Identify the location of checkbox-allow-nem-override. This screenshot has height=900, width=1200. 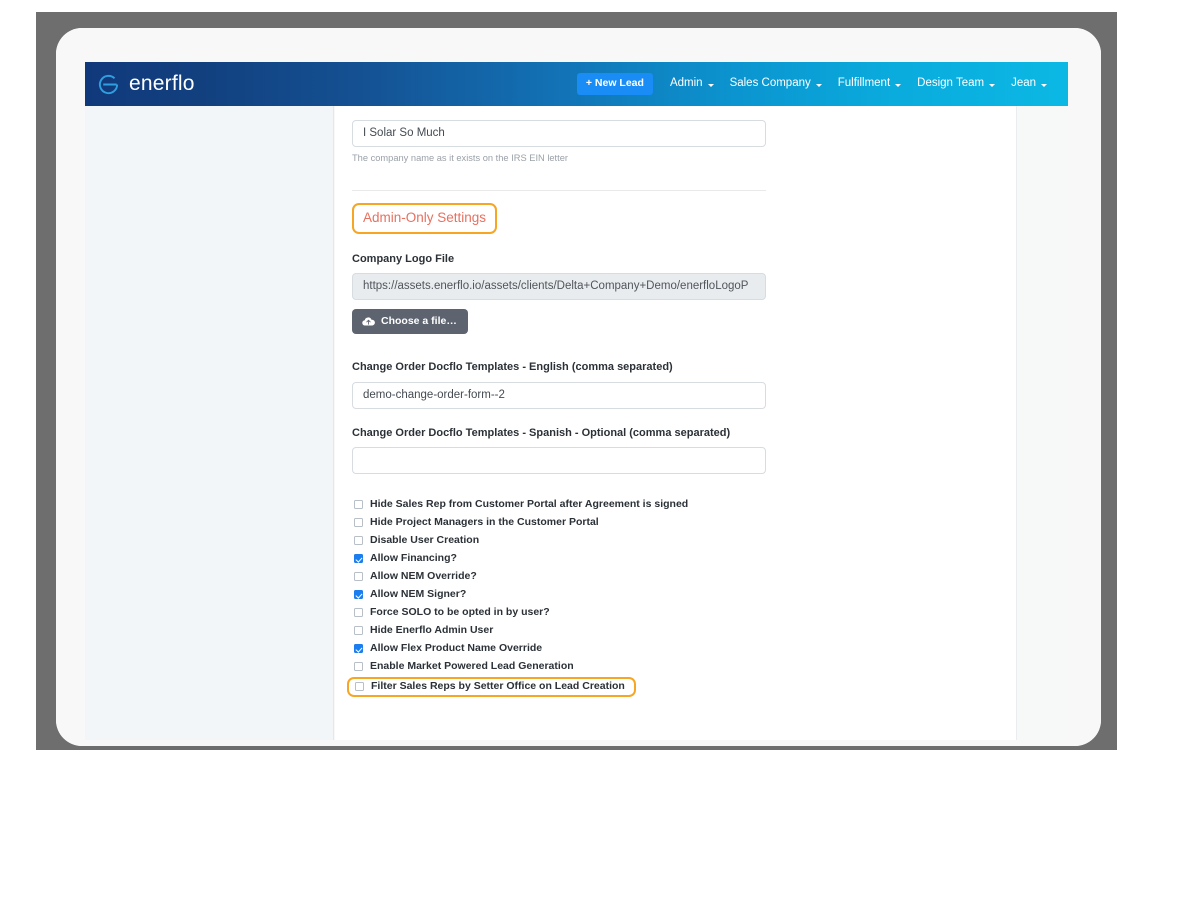
(358, 577).